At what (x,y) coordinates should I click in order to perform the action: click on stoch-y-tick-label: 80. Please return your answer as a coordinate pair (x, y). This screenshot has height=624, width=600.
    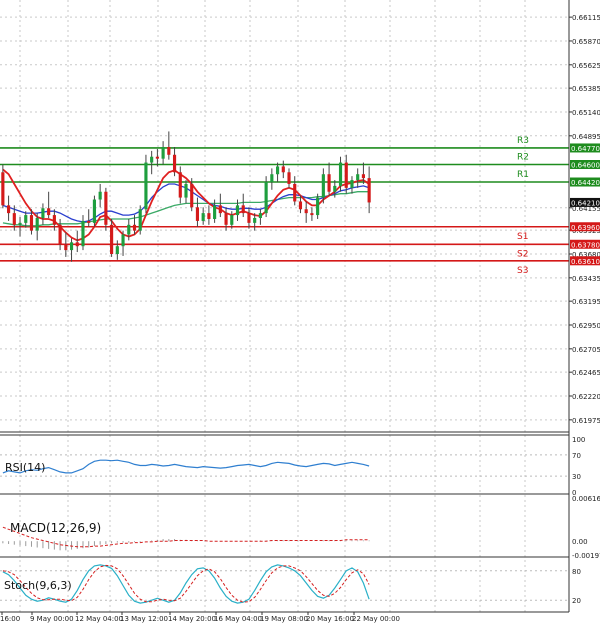
    Looking at the image, I should click on (576, 572).